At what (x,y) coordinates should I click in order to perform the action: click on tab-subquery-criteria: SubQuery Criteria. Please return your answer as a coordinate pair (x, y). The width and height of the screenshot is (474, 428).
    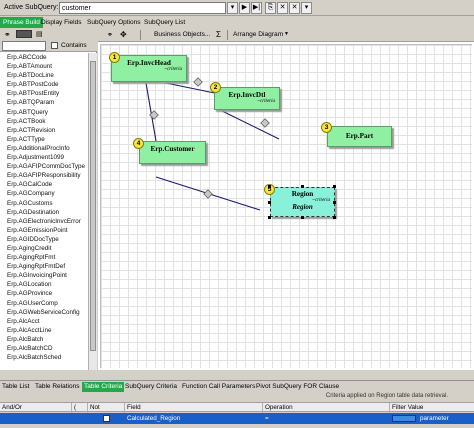
    Looking at the image, I should click on (151, 387).